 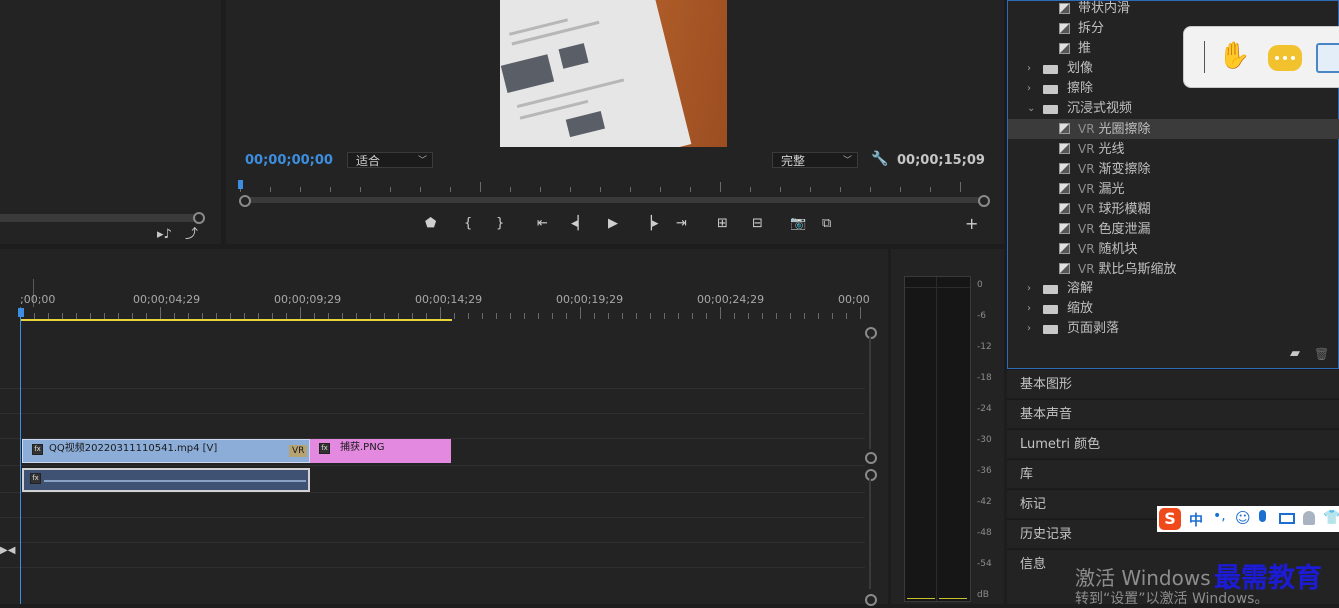 I want to click on scroll-right-handle, so click(x=984, y=201).